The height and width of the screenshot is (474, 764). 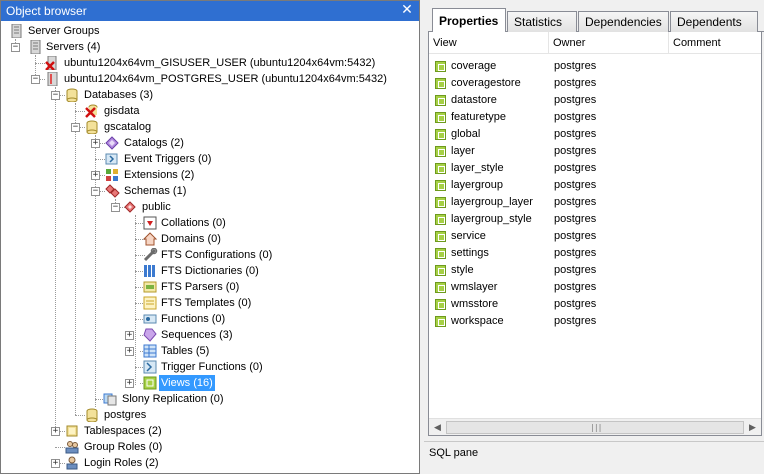 What do you see at coordinates (714, 21) in the screenshot?
I see `tab-dependents: Dependents` at bounding box center [714, 21].